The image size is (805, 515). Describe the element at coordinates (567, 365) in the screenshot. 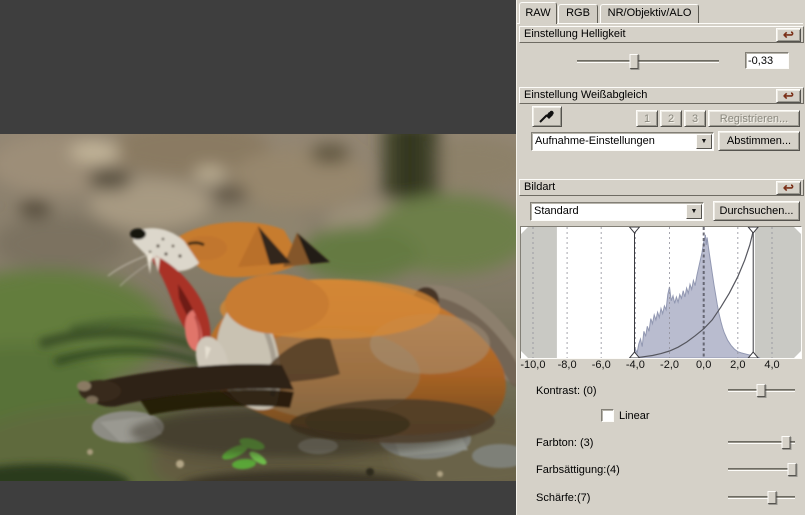

I see `histogram-tick-label: -8,0` at that location.